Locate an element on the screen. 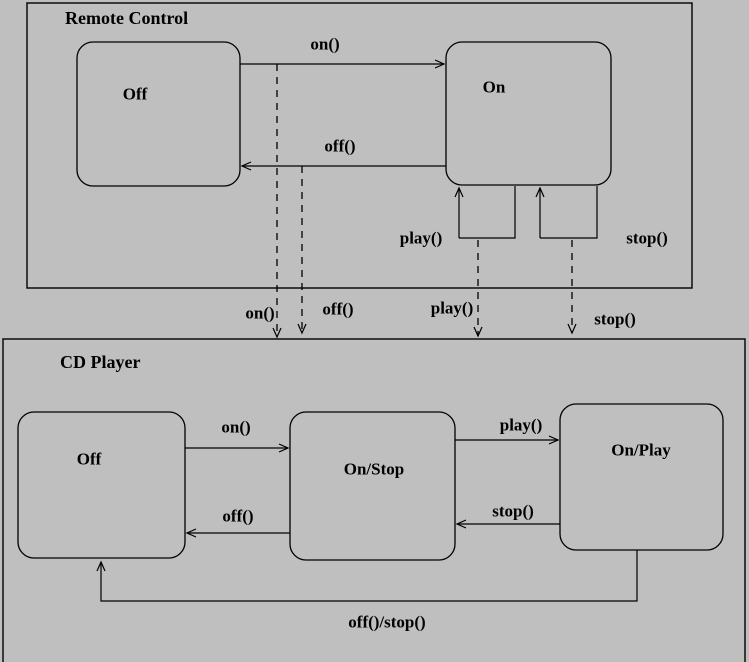 The width and height of the screenshot is (749, 662). transition-rc-play-hook-body is located at coordinates (487, 212).